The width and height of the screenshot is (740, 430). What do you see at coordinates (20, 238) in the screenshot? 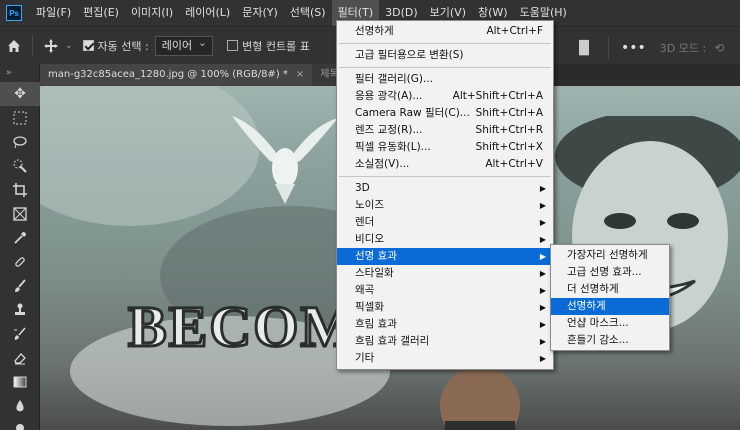
I see `eyedropper-tool-icon` at bounding box center [20, 238].